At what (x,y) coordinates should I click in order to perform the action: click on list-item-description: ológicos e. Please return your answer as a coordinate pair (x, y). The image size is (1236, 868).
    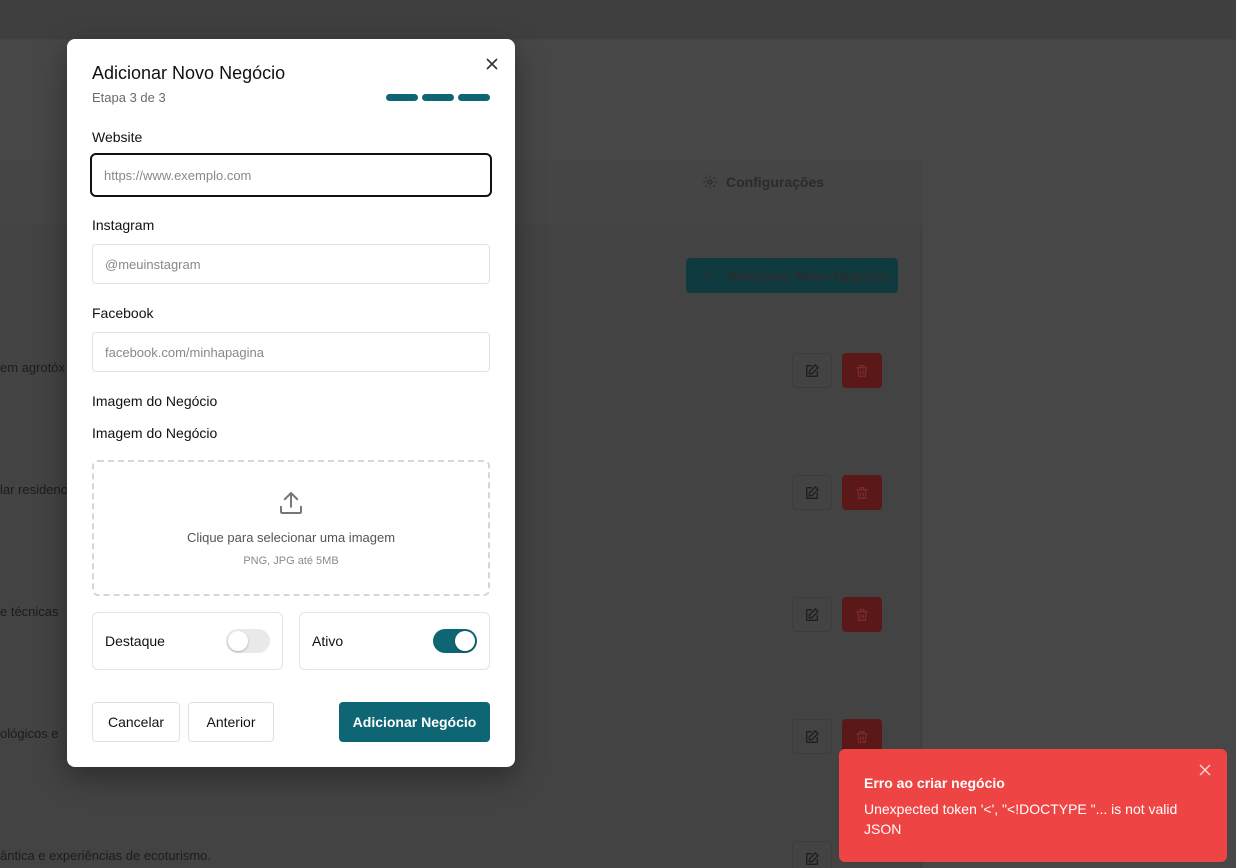
    Looking at the image, I should click on (29, 733).